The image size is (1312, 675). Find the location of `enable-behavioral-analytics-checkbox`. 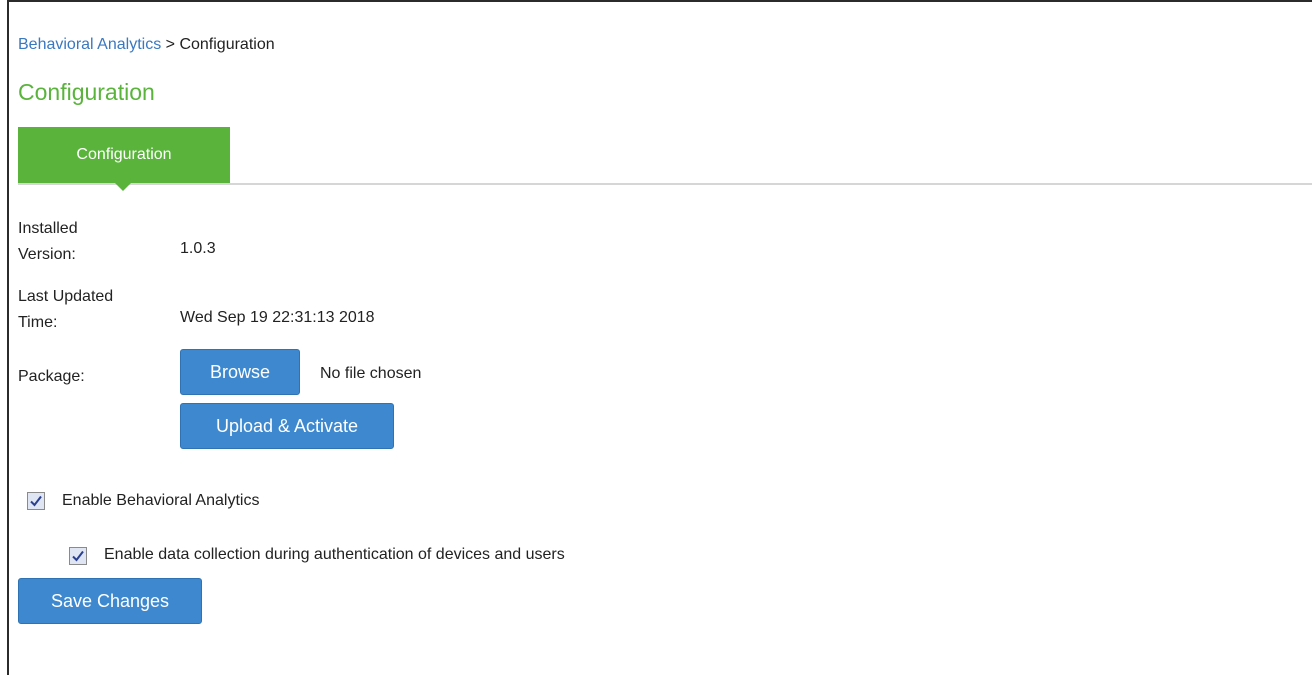

enable-behavioral-analytics-checkbox is located at coordinates (36, 501).